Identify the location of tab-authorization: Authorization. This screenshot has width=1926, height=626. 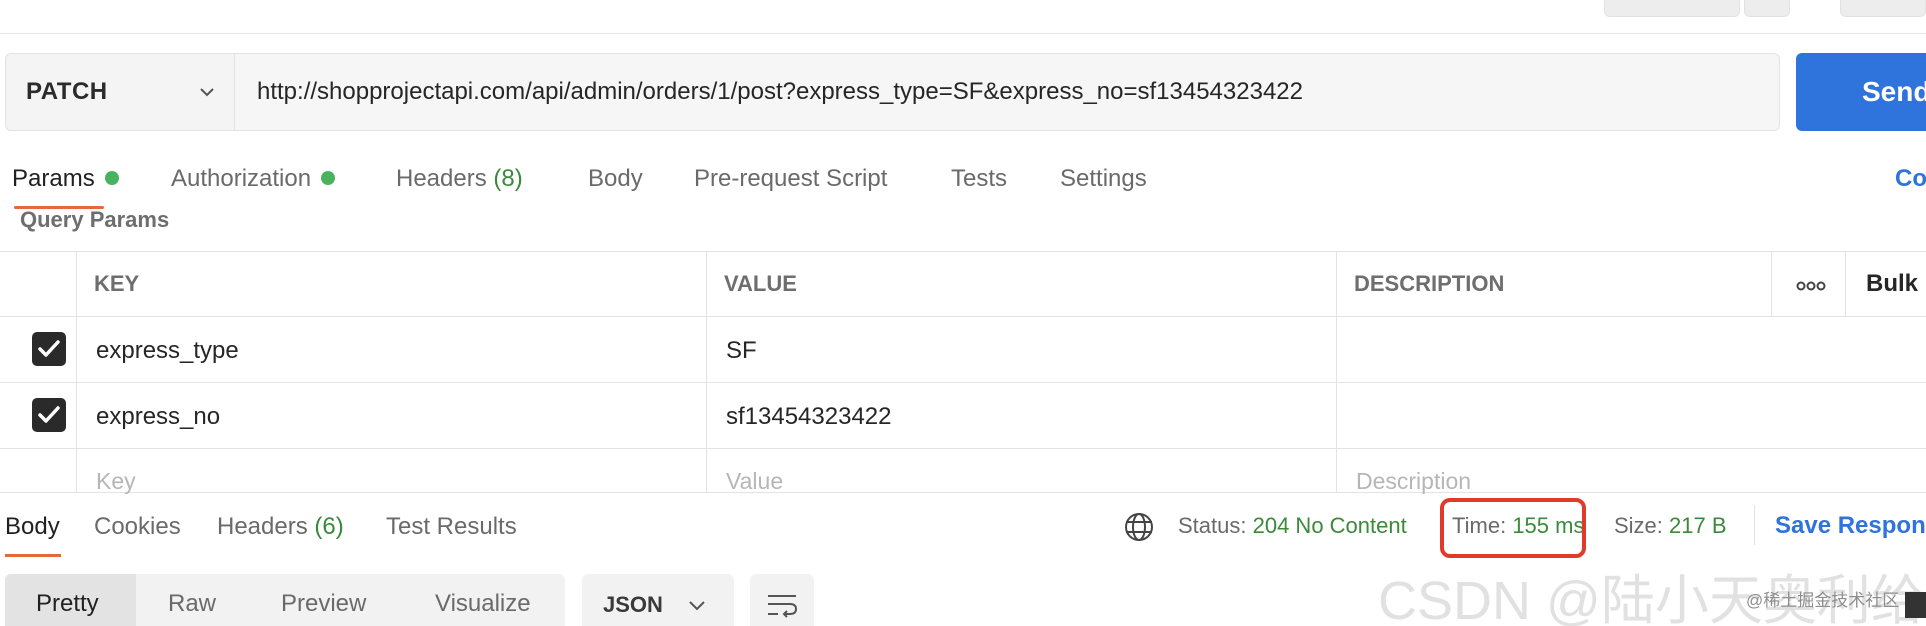
(253, 179).